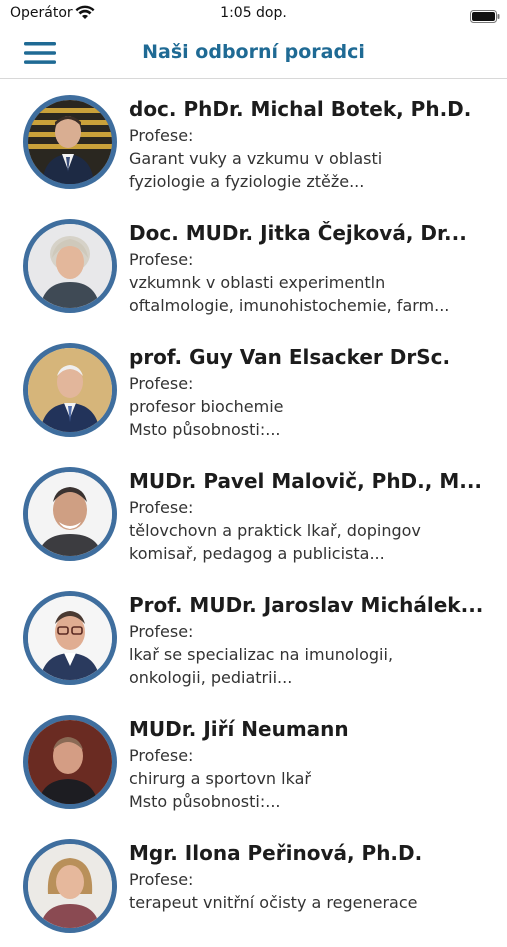  What do you see at coordinates (485, 15) in the screenshot?
I see `battery-icon` at bounding box center [485, 15].